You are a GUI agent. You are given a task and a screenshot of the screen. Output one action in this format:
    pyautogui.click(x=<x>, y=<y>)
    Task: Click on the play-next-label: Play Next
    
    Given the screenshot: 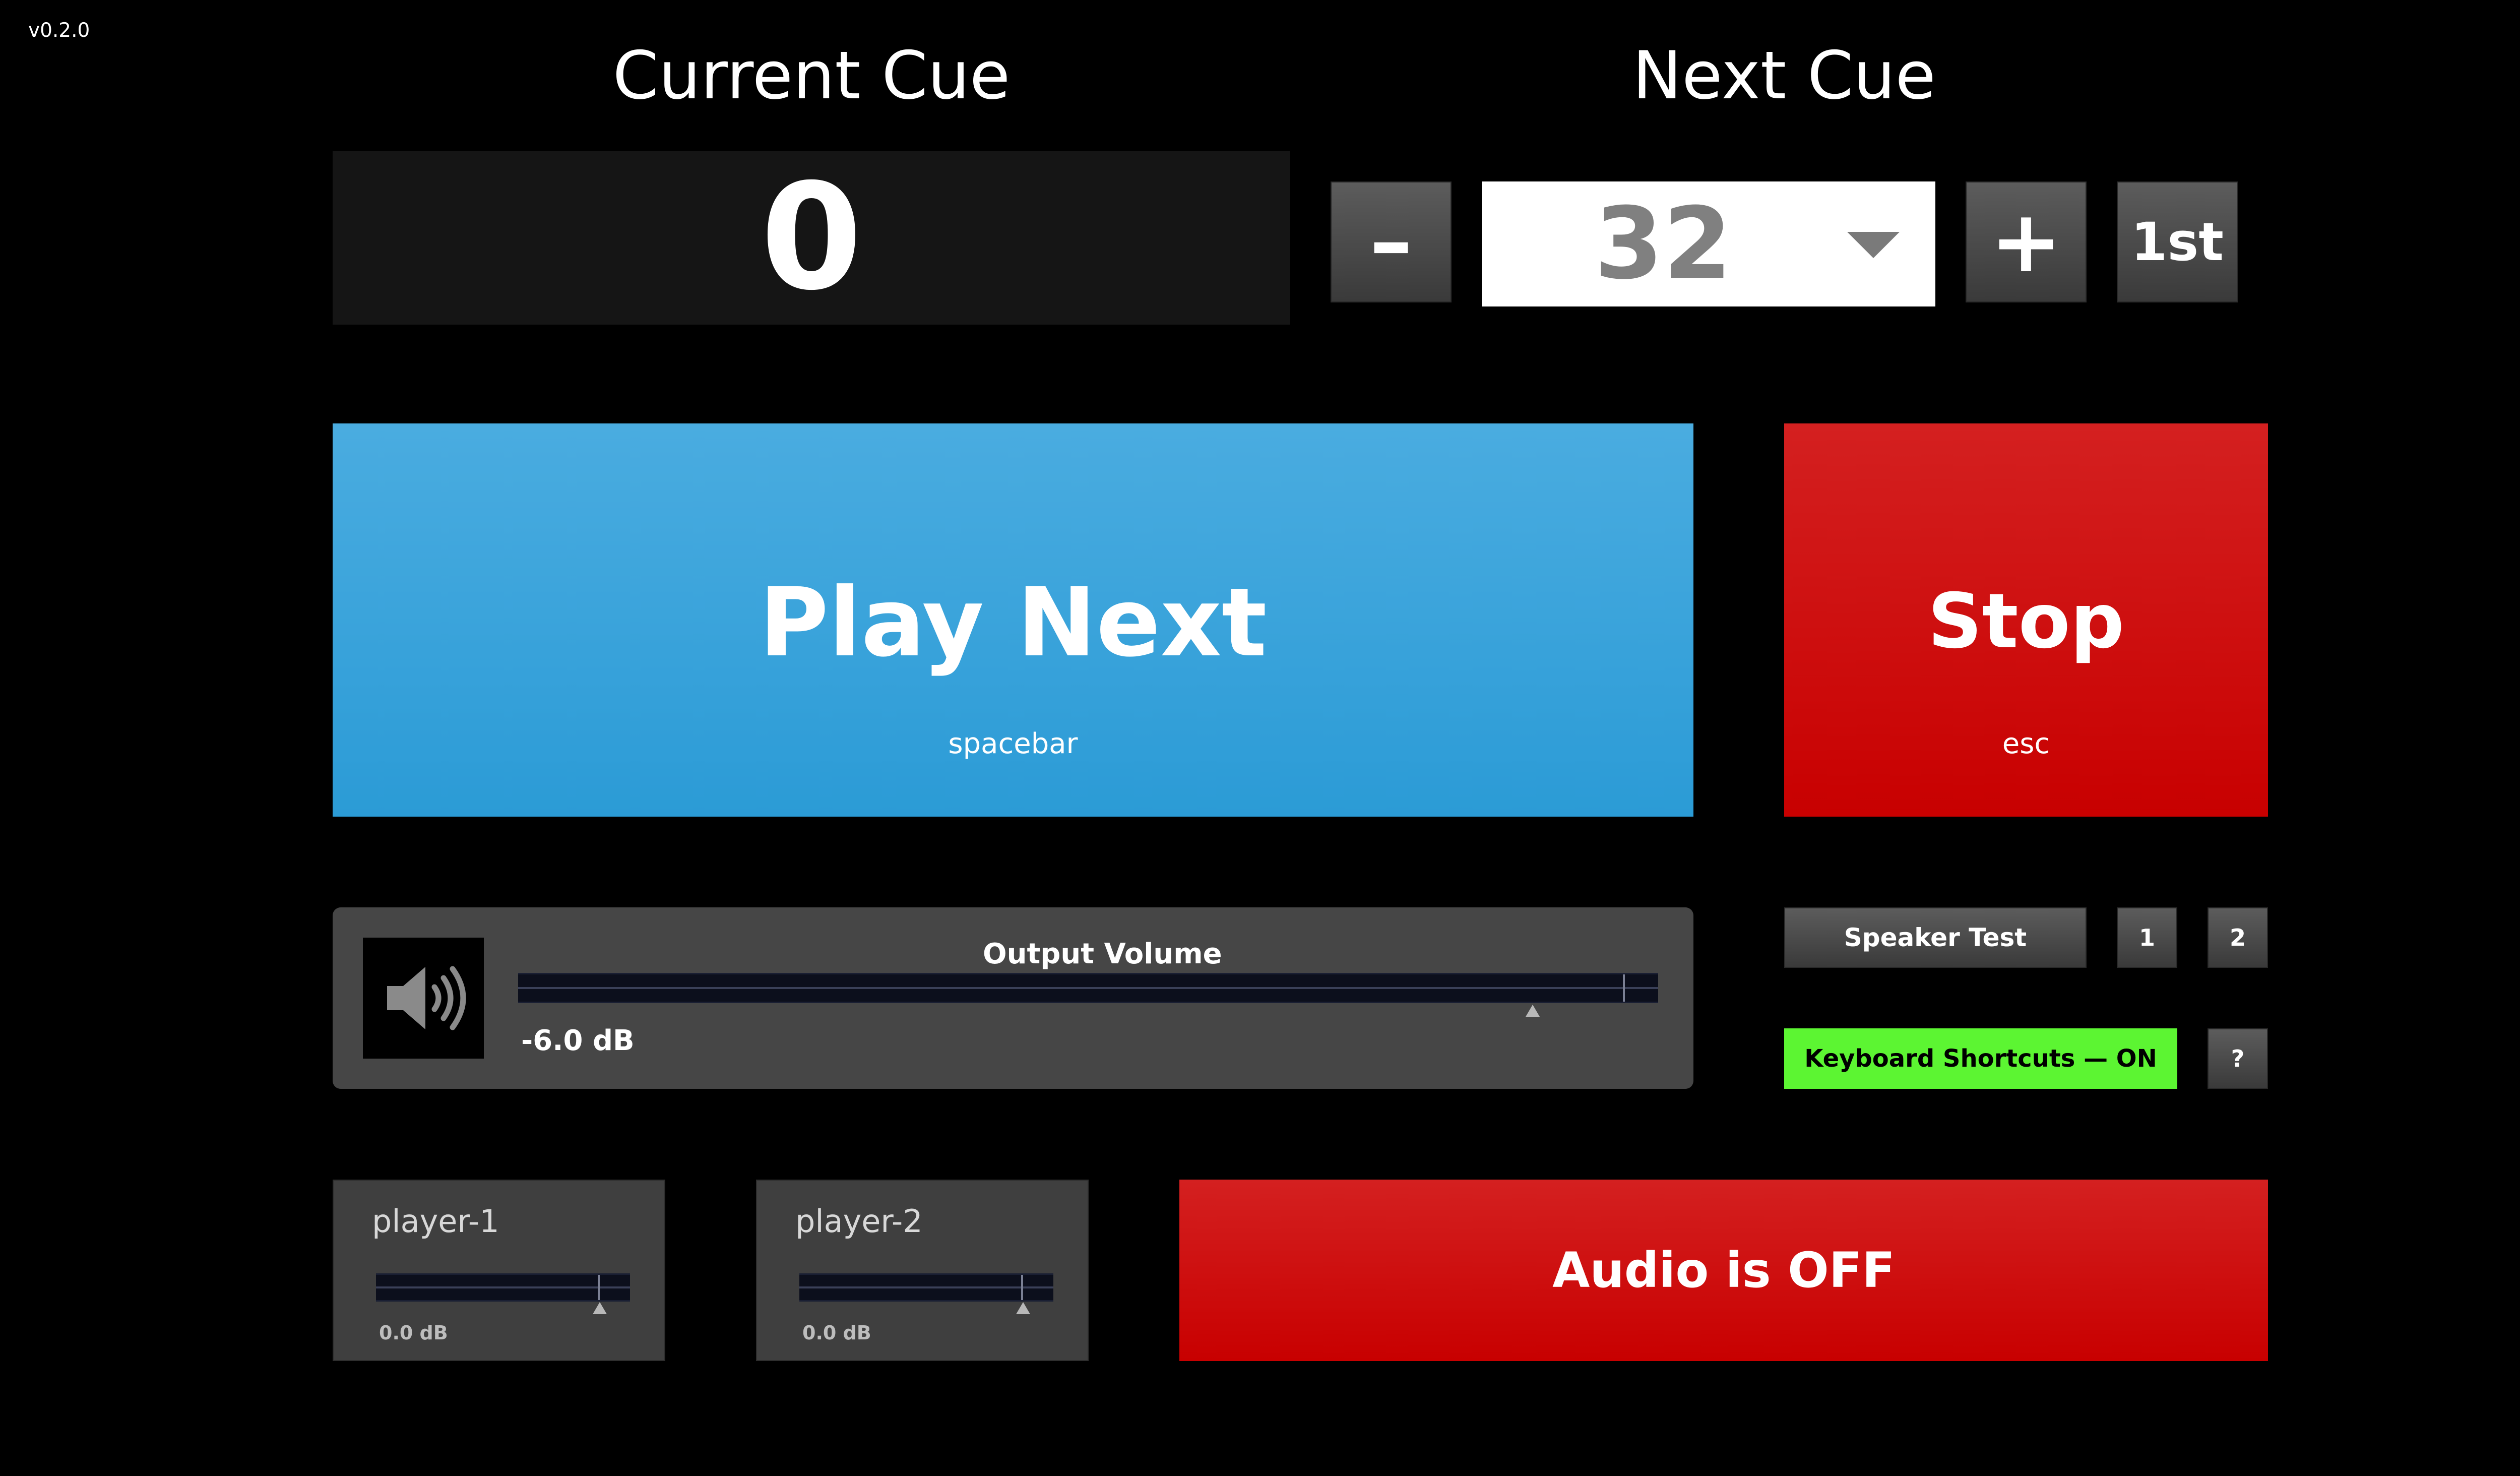 What is the action you would take?
    pyautogui.click(x=1013, y=623)
    